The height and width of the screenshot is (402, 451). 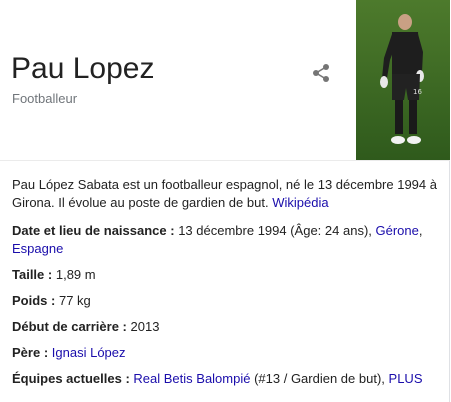 I want to click on fact-career-start-value: 2013, so click(x=145, y=326).